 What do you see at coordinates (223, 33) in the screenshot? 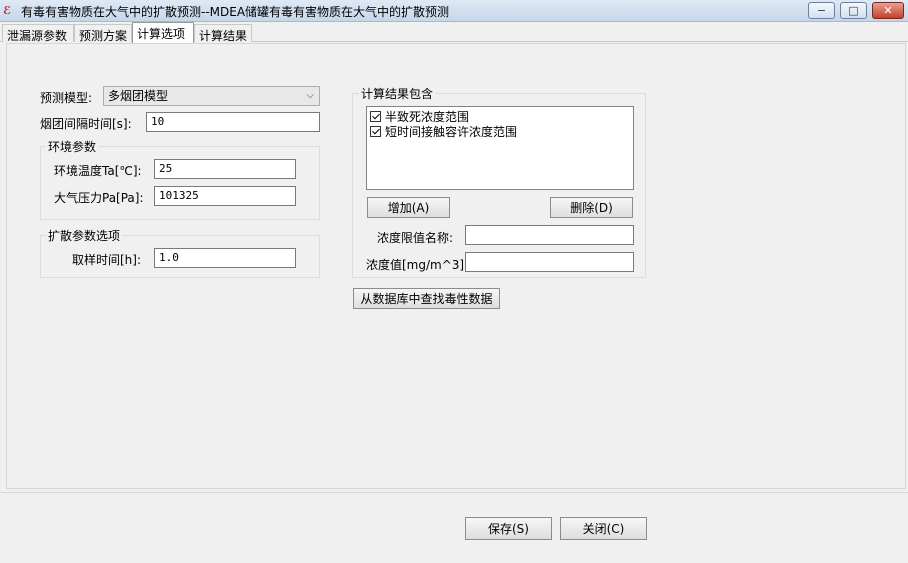
I see `tab-calc-results: 计算结果` at bounding box center [223, 33].